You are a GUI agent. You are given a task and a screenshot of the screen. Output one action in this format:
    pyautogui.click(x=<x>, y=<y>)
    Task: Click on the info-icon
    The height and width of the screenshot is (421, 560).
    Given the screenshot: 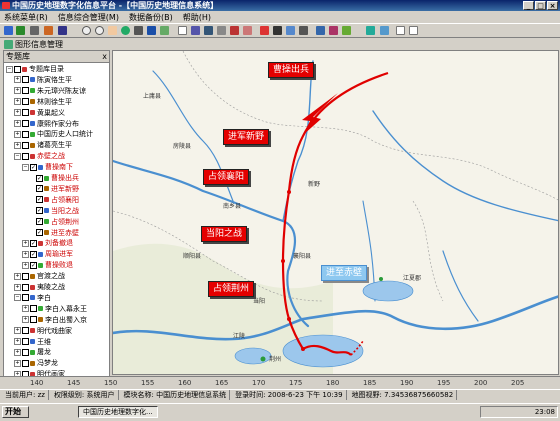 What is the action you would take?
    pyautogui.click(x=208, y=30)
    